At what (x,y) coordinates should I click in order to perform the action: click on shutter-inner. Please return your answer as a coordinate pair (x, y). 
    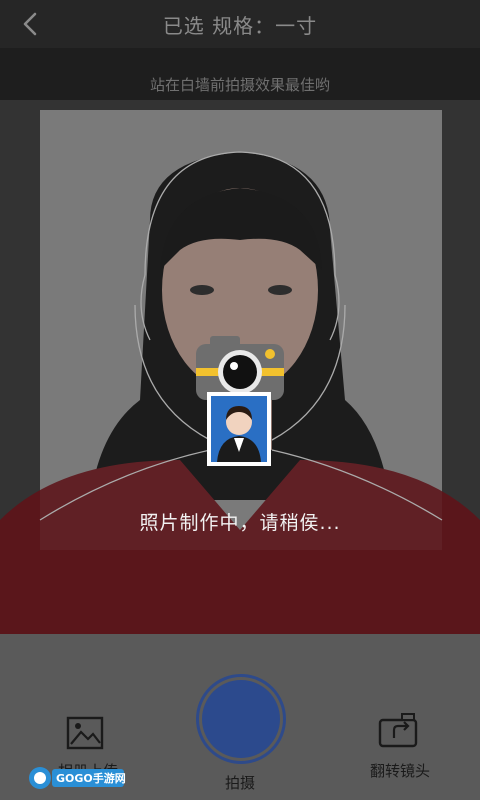
    Looking at the image, I should click on (241, 719).